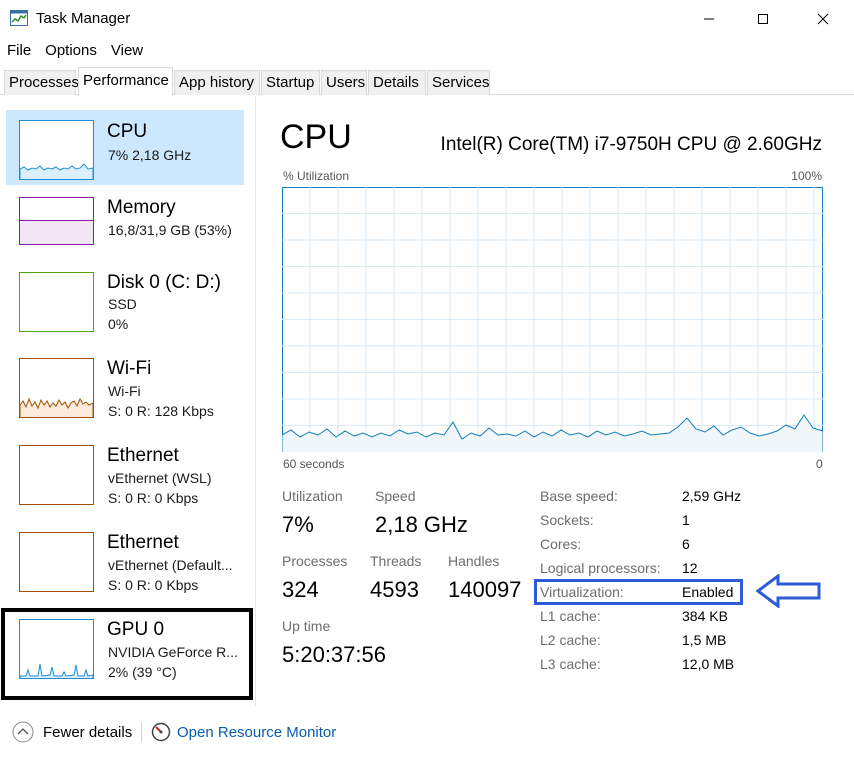 The width and height of the screenshot is (854, 763). Describe the element at coordinates (397, 82) in the screenshot. I see `tab-details: Details` at that location.